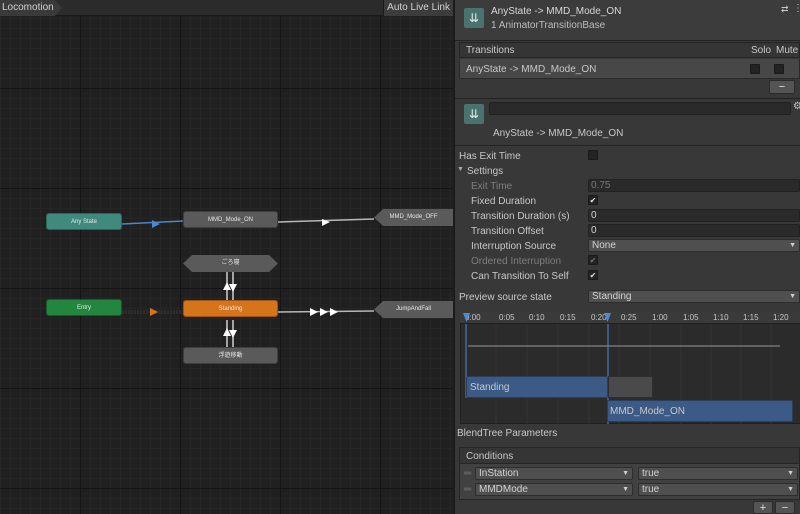  What do you see at coordinates (604, 245) in the screenshot?
I see `interruption-source-value: None` at bounding box center [604, 245].